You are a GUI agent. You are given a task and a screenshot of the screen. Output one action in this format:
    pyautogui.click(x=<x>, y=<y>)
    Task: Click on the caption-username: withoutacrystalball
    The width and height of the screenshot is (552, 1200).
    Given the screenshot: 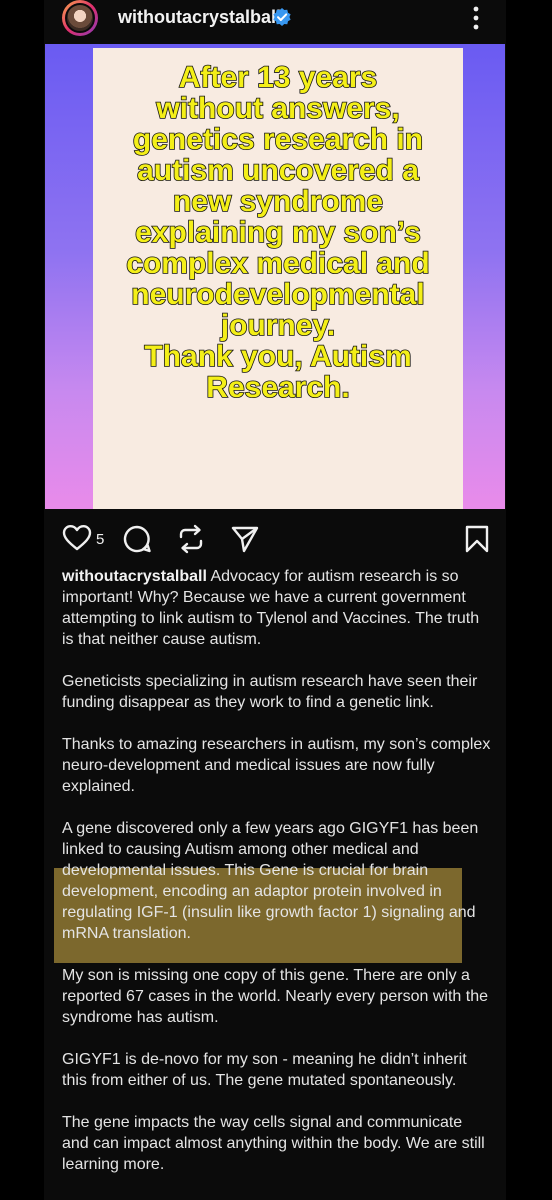 What is the action you would take?
    pyautogui.click(x=134, y=576)
    